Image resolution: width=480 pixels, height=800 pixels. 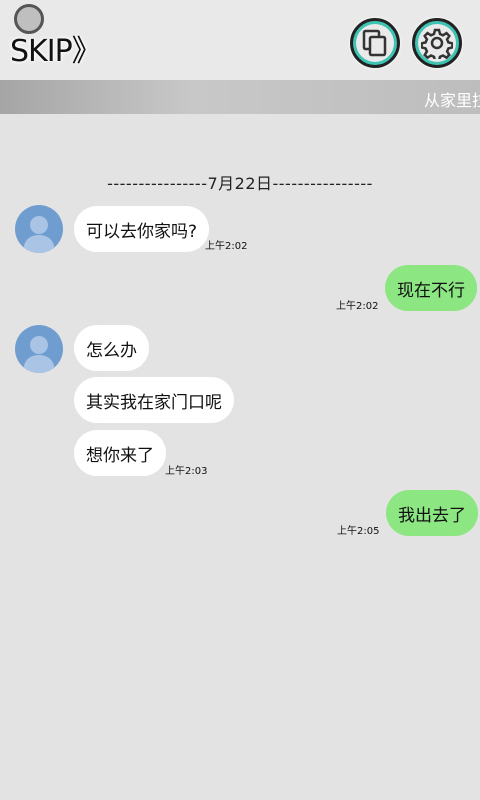 What do you see at coordinates (120, 455) in the screenshot?
I see `message-text: 想你来了` at bounding box center [120, 455].